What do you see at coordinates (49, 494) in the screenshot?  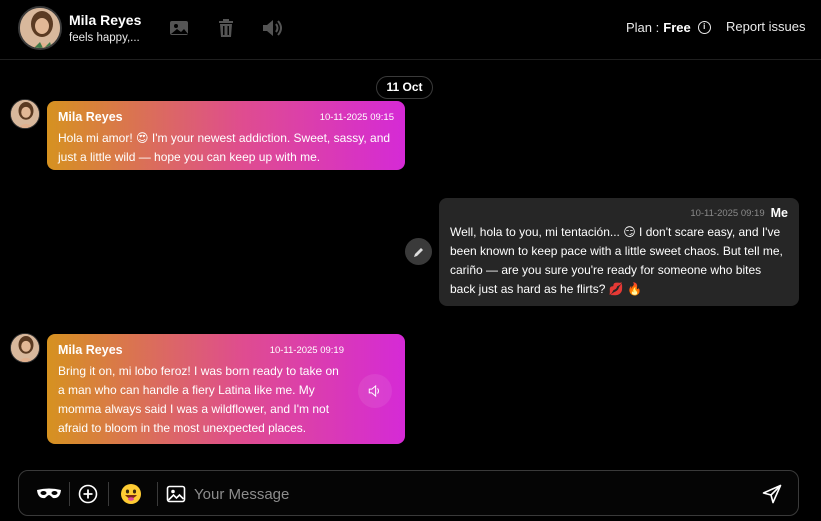 I see `mask-icon` at bounding box center [49, 494].